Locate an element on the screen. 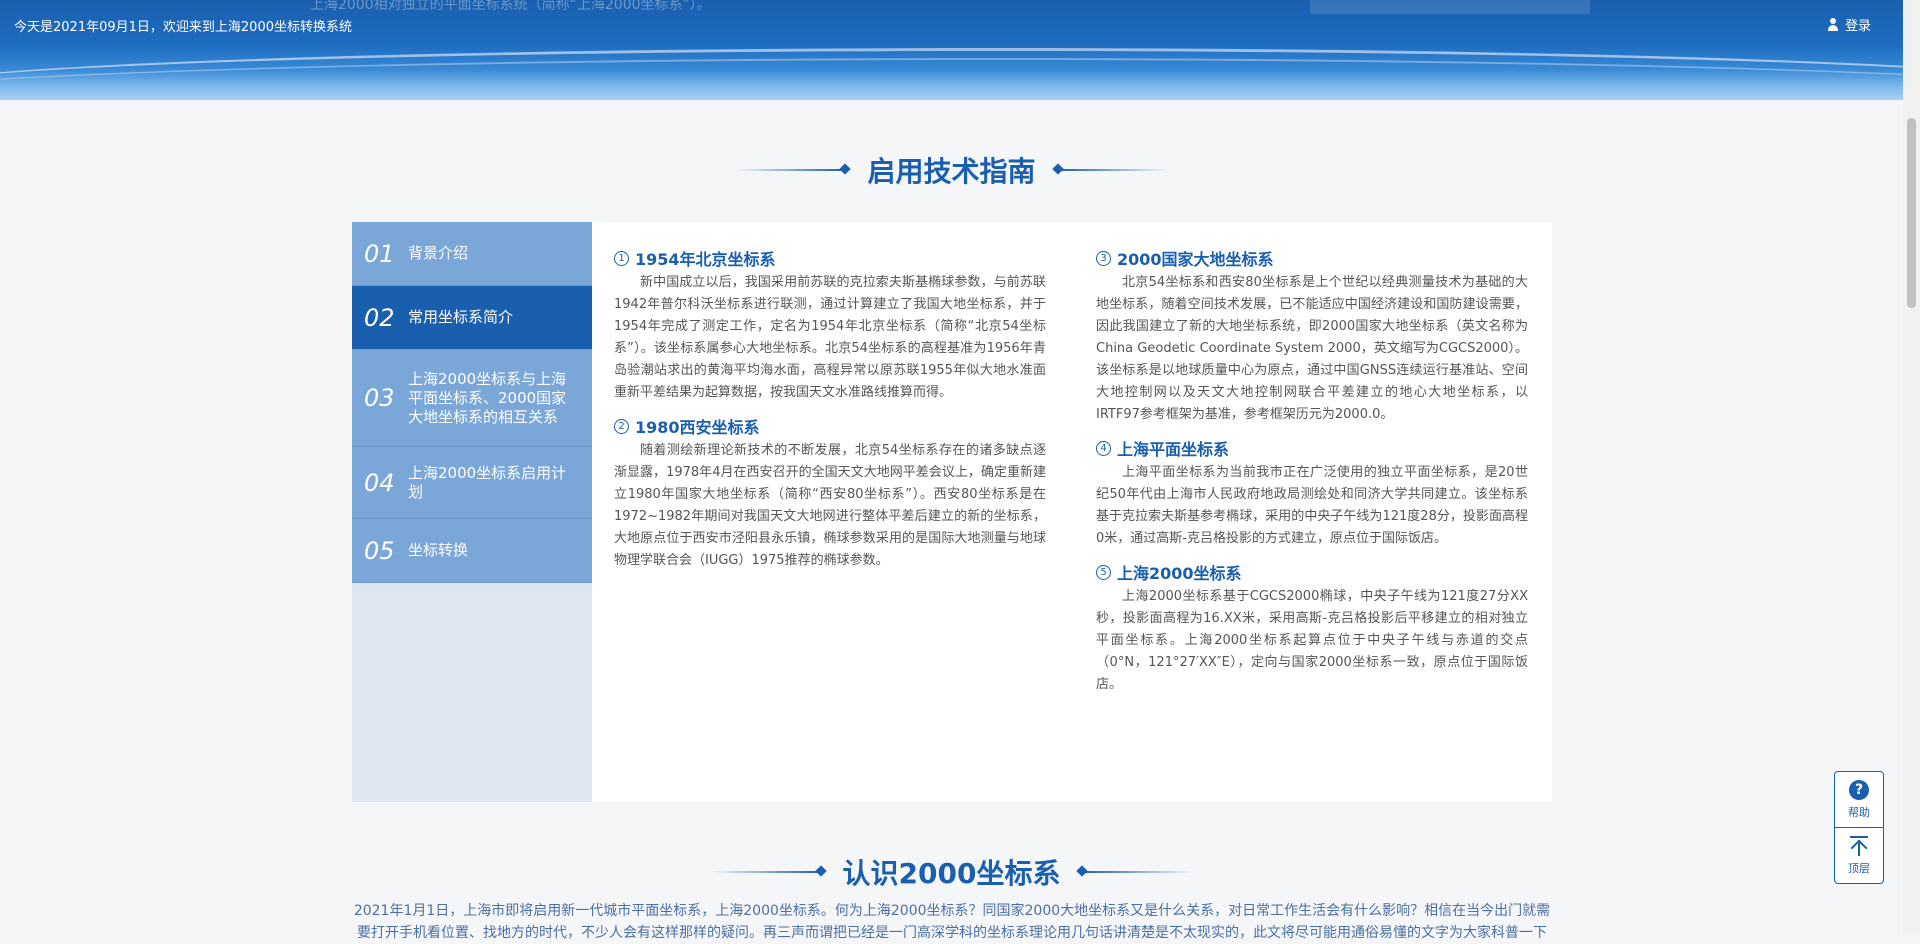 Image resolution: width=1920 pixels, height=944 pixels. login-label: 登录 is located at coordinates (1857, 26).